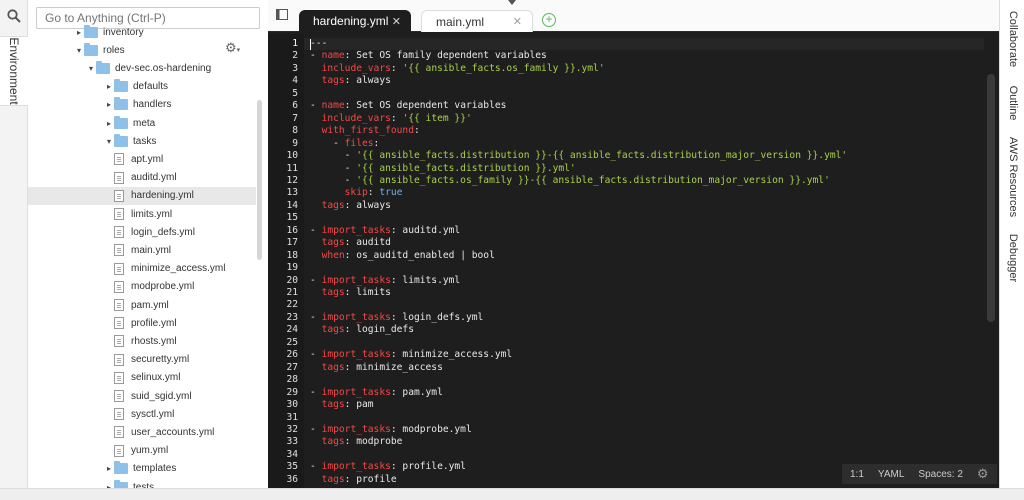 The image size is (1024, 500). I want to click on tab-drop-indicator-icon, so click(512, 2).